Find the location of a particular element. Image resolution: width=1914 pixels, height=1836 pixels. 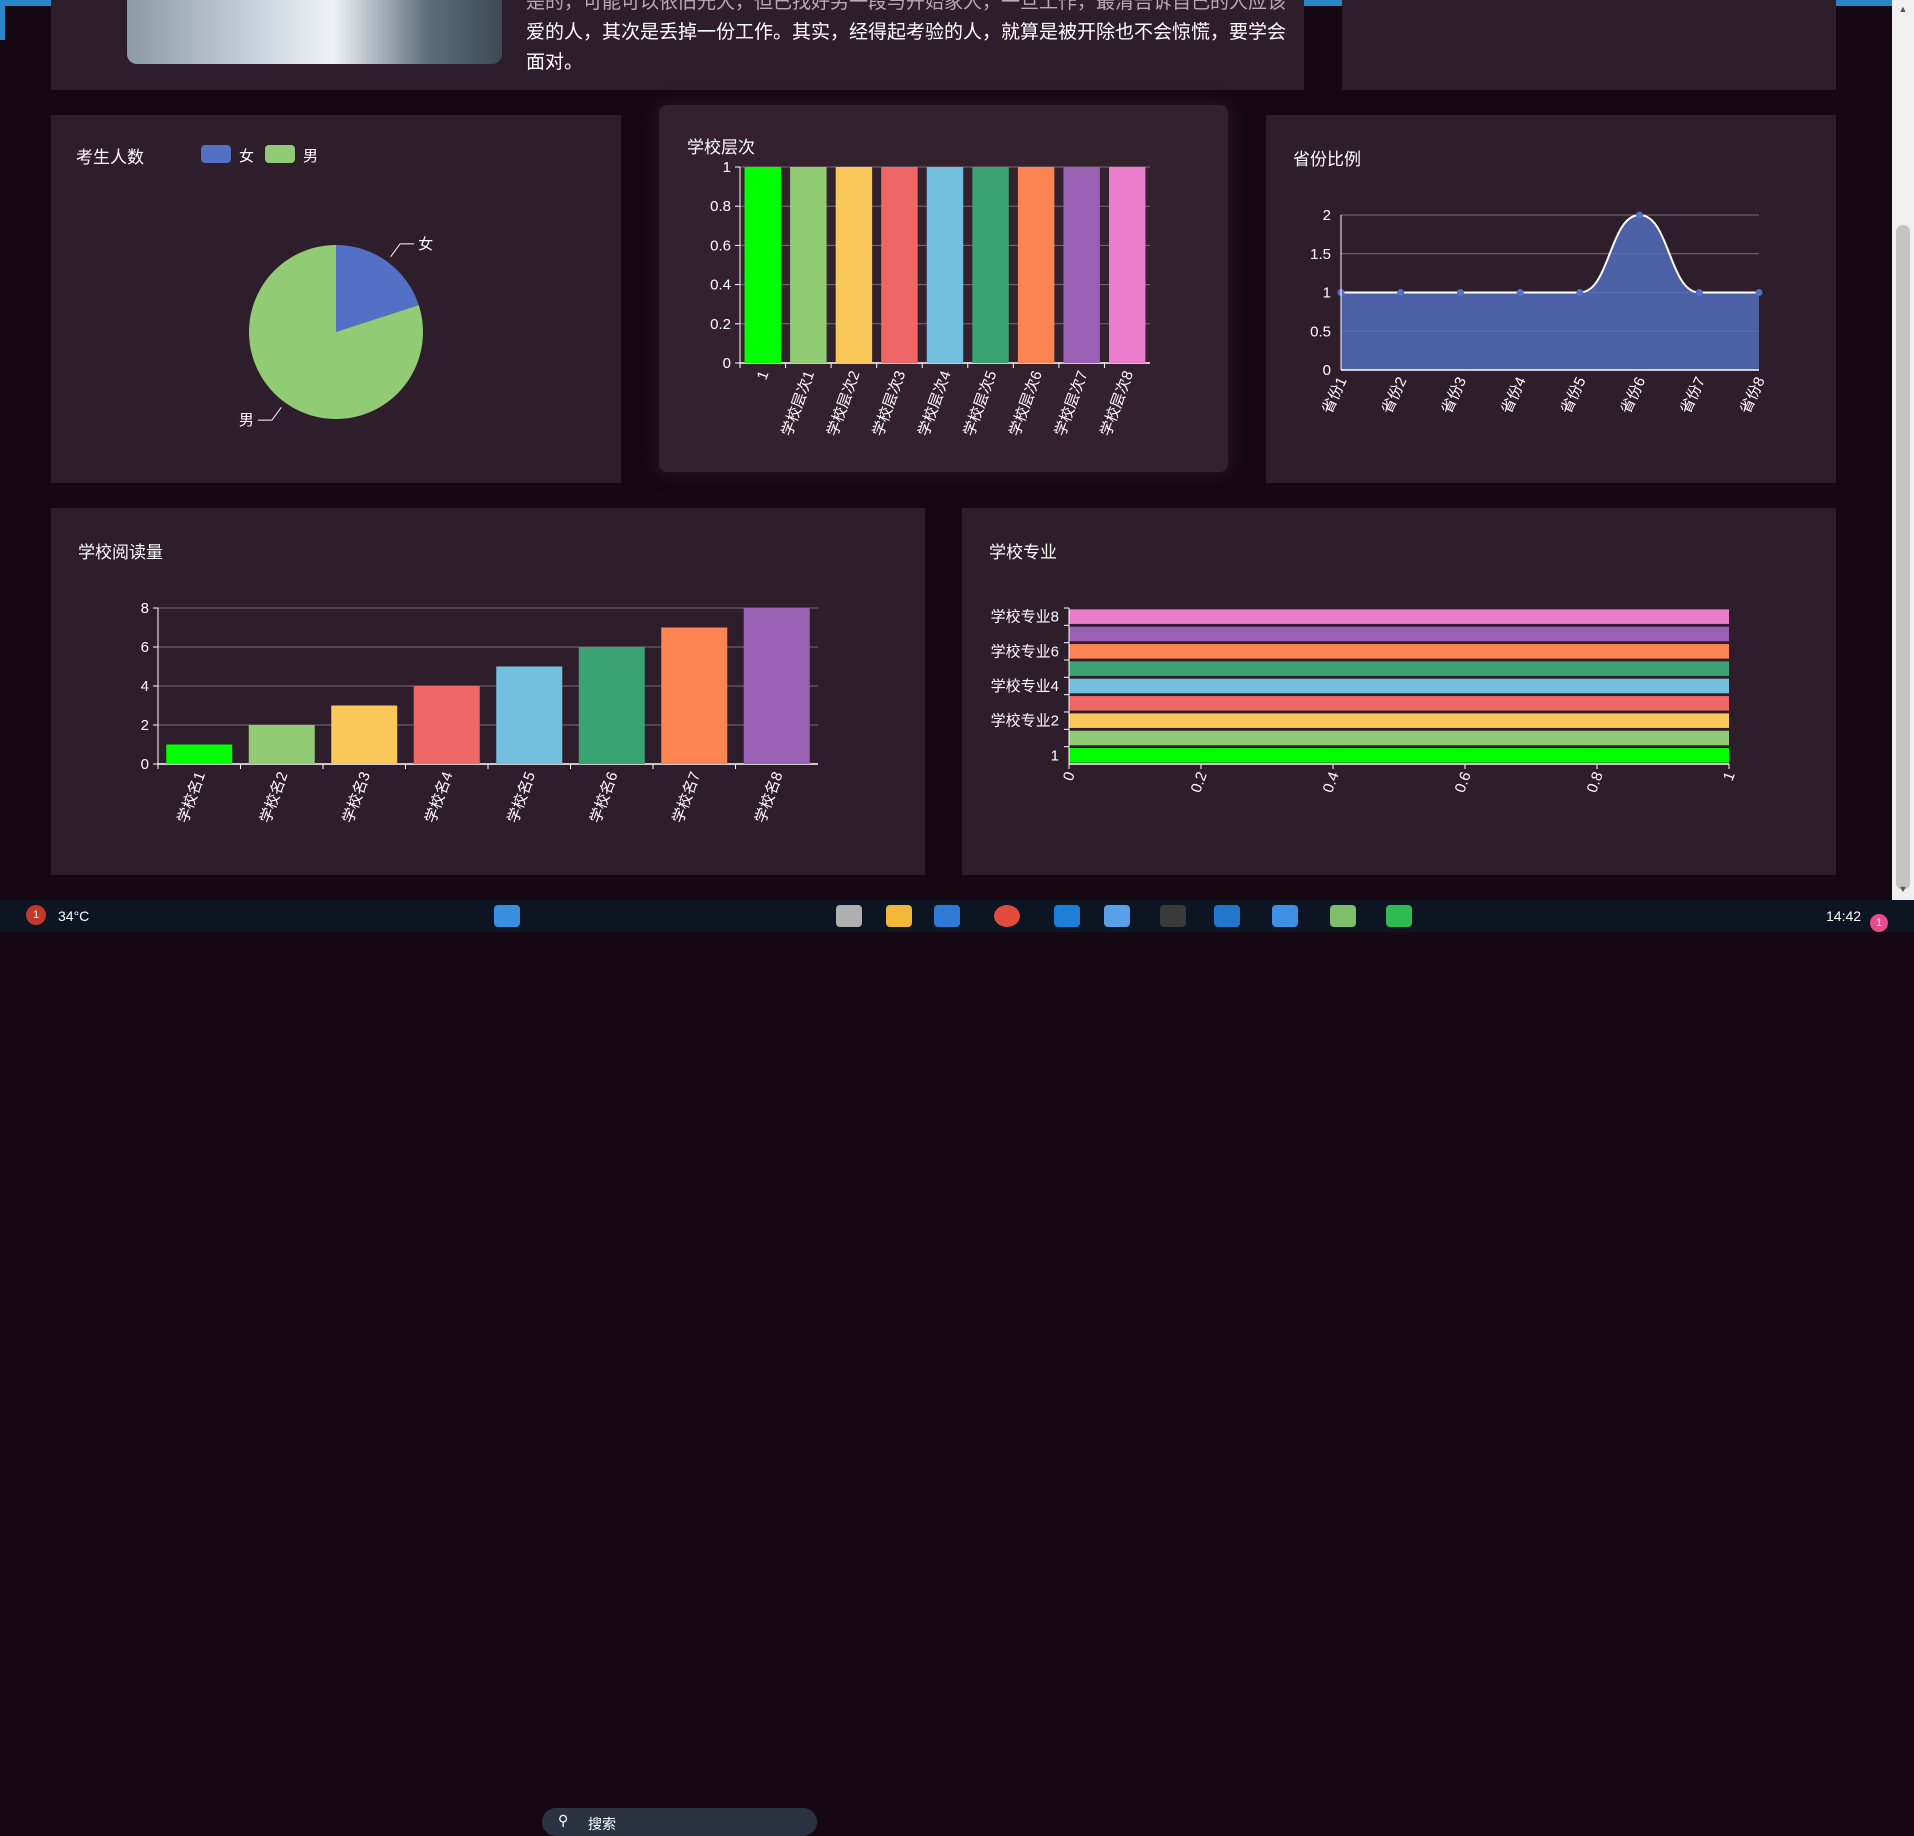

weather-badge: 1 is located at coordinates (36, 915).